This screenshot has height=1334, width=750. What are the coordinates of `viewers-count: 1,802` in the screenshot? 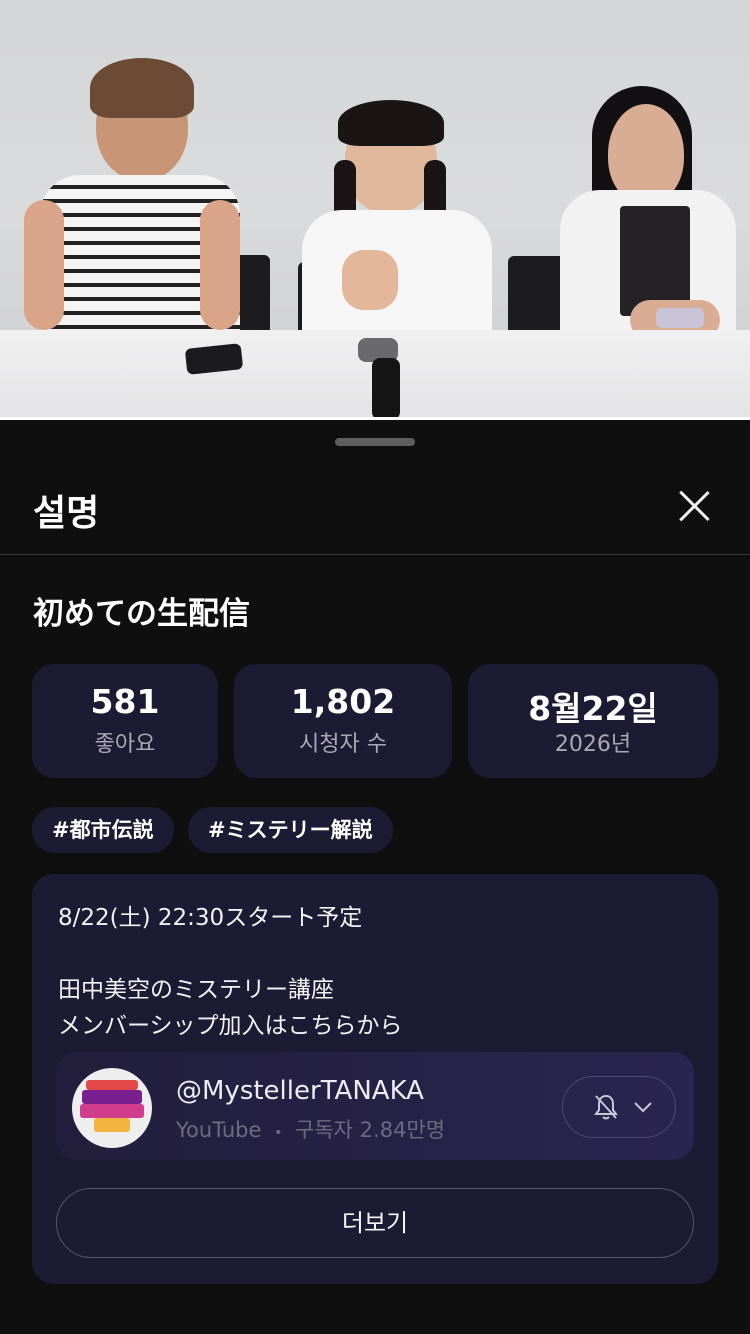 It's located at (343, 701).